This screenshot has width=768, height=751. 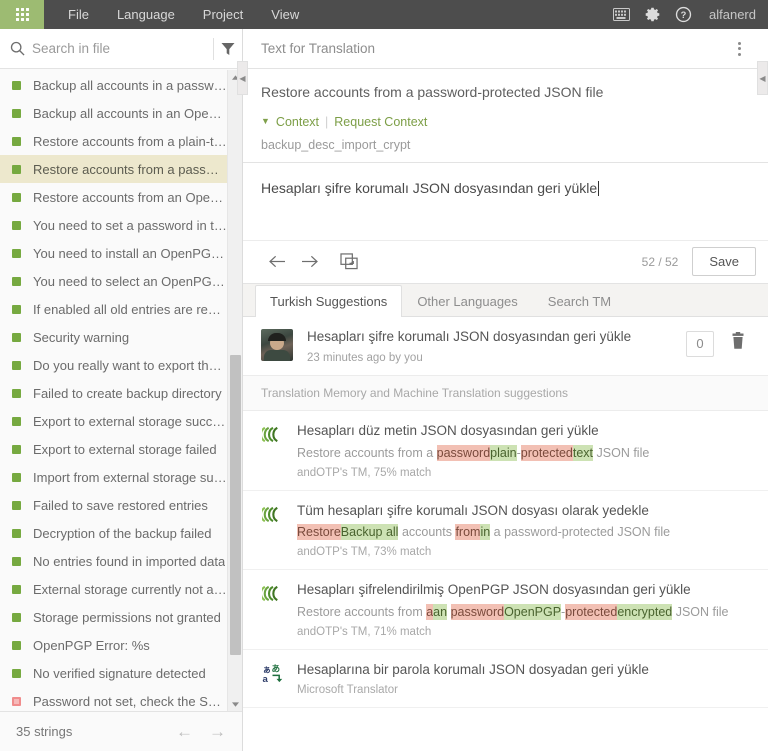 What do you see at coordinates (591, 612) in the screenshot?
I see `diff-deleted-text: protected` at bounding box center [591, 612].